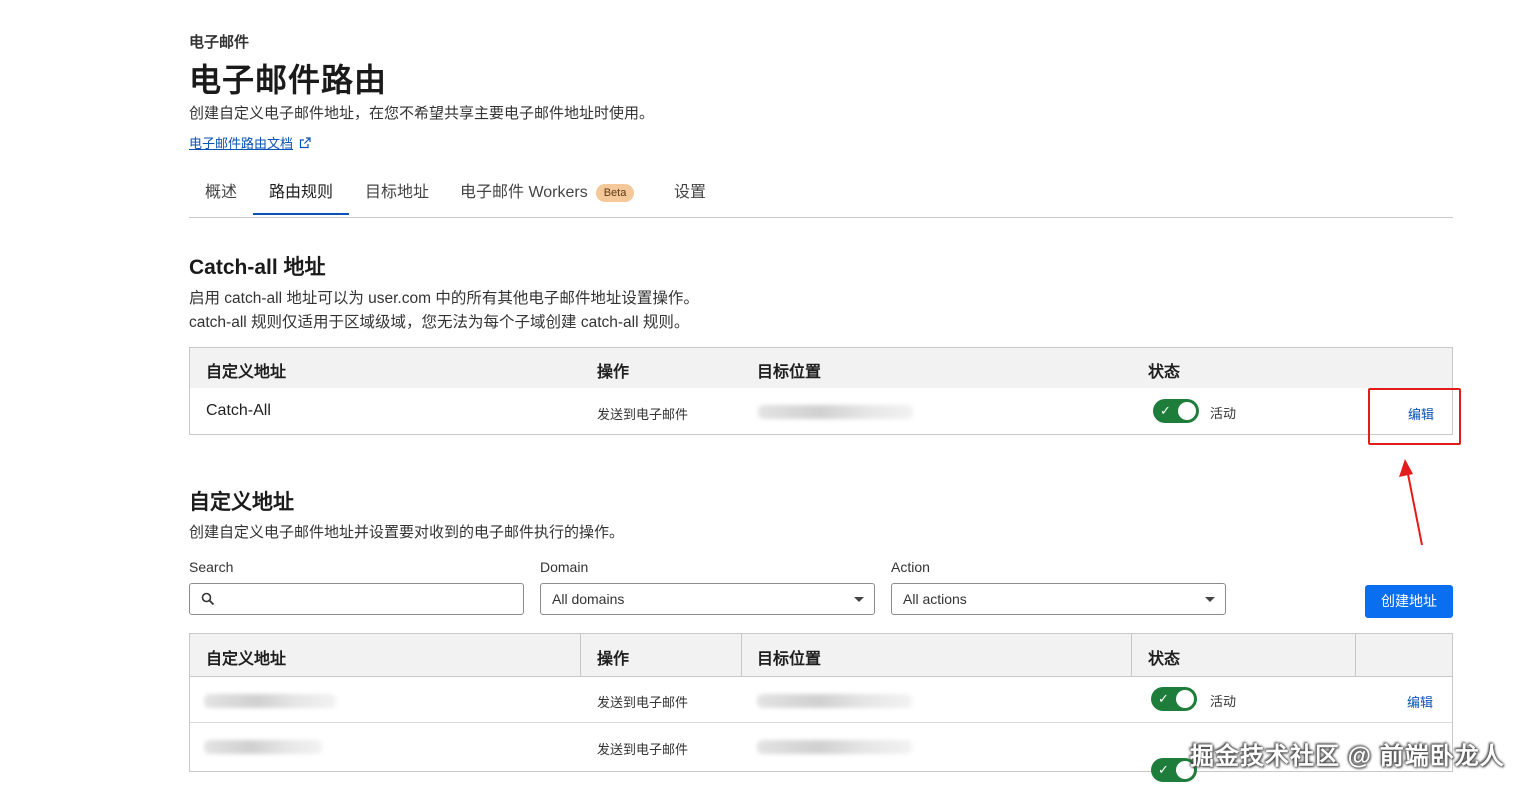  I want to click on tab-email-workers-label: 电子邮件 Workers, so click(524, 192).